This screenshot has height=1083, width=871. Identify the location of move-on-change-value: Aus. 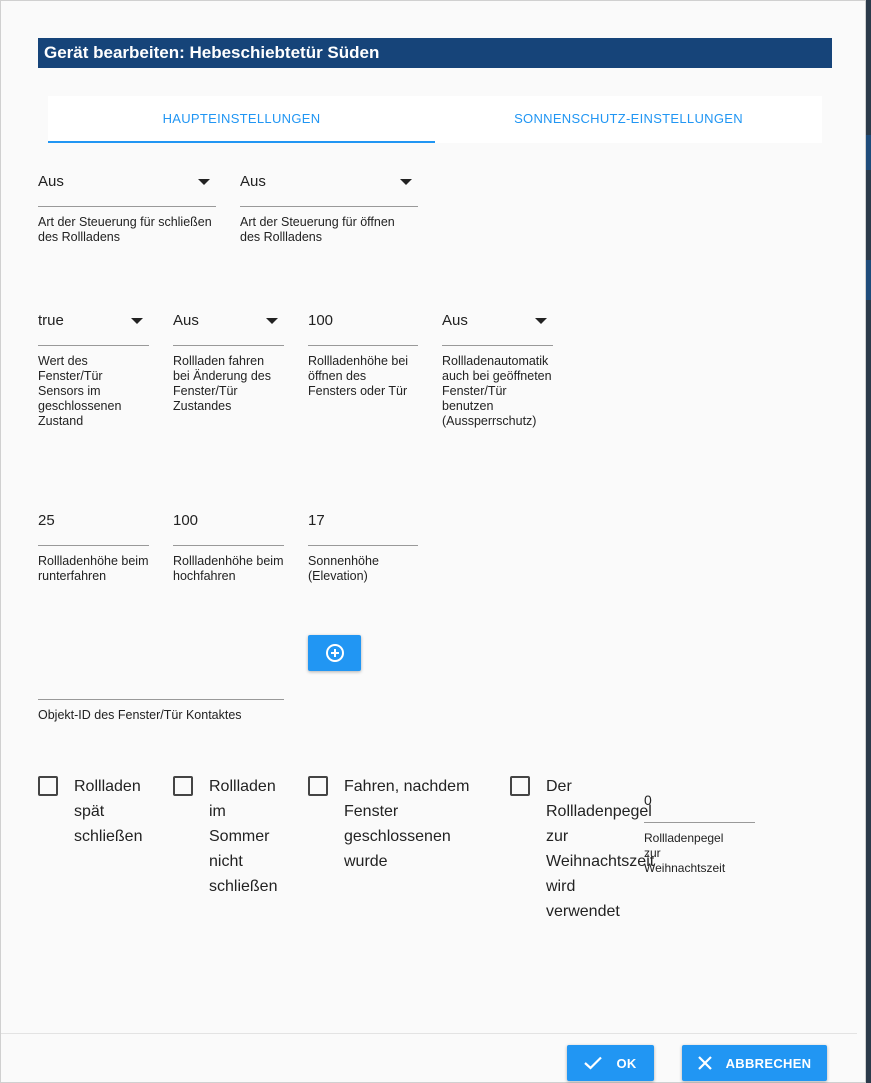
(186, 320).